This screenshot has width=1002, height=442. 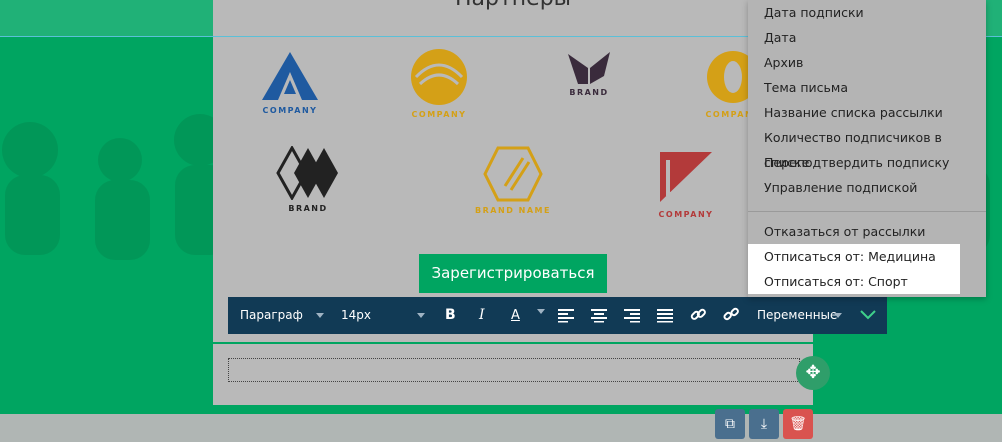 I want to click on move-handle-icon: ✥, so click(x=813, y=373).